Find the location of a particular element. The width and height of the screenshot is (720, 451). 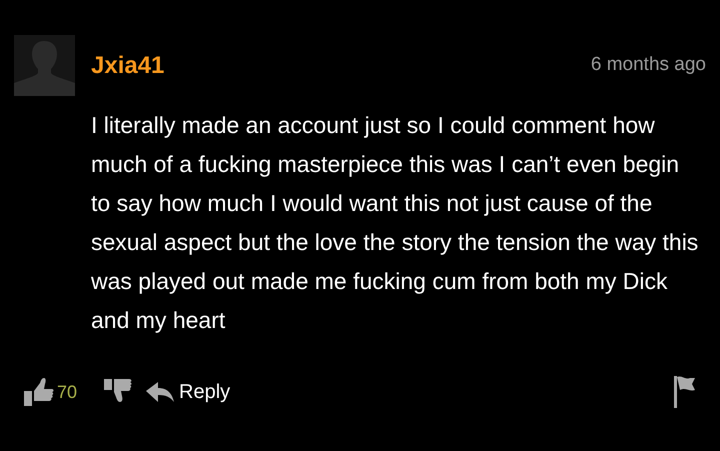

username: Jxia41 is located at coordinates (127, 66).